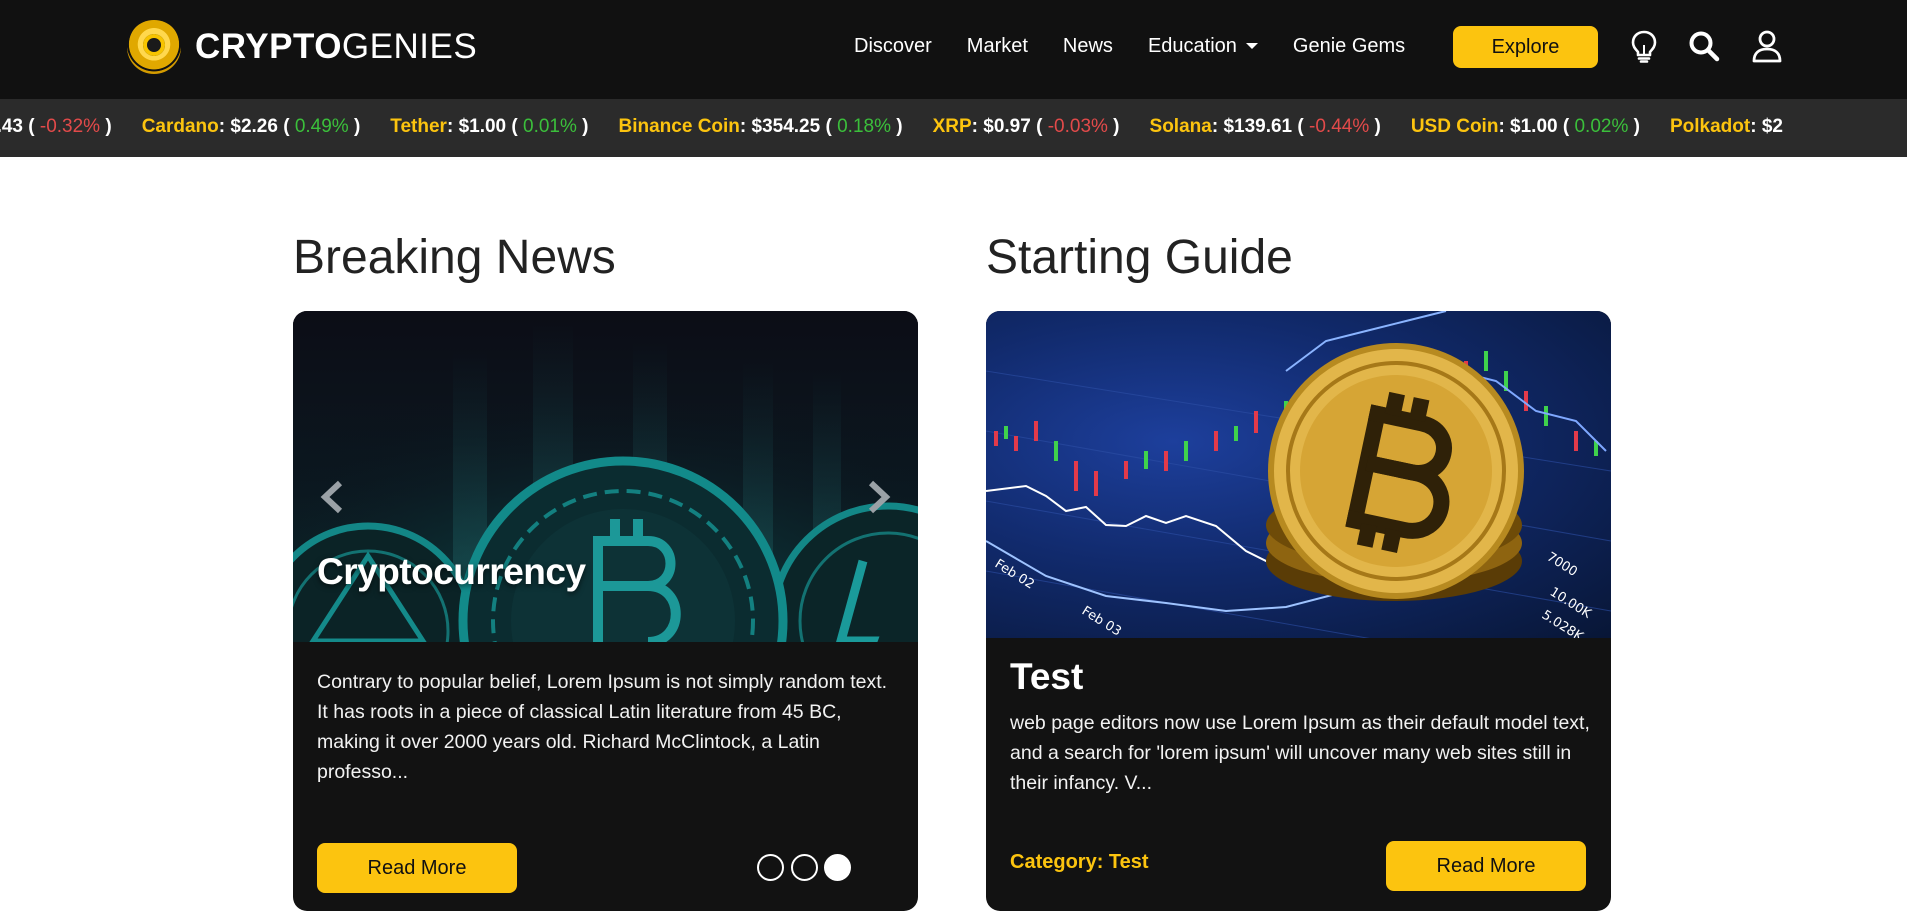 The image size is (1907, 911). What do you see at coordinates (154, 47) in the screenshot?
I see `genie-logo-icon` at bounding box center [154, 47].